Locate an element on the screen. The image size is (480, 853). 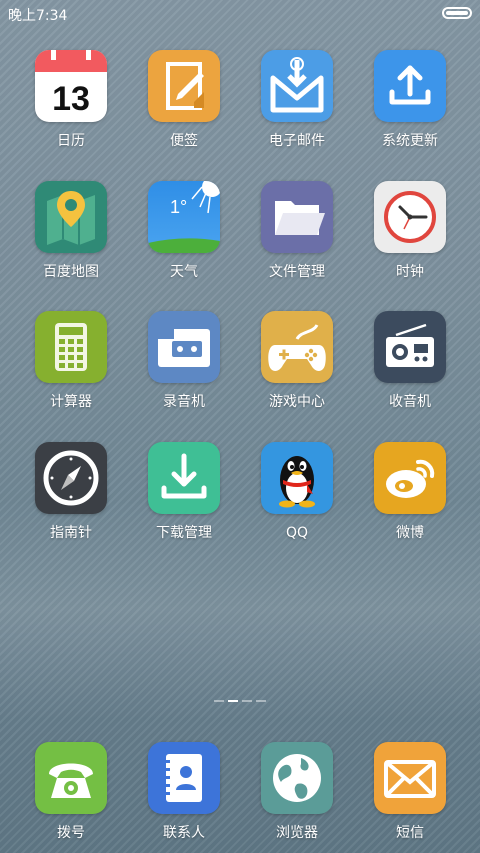
folder-icon is located at coordinates (297, 217).